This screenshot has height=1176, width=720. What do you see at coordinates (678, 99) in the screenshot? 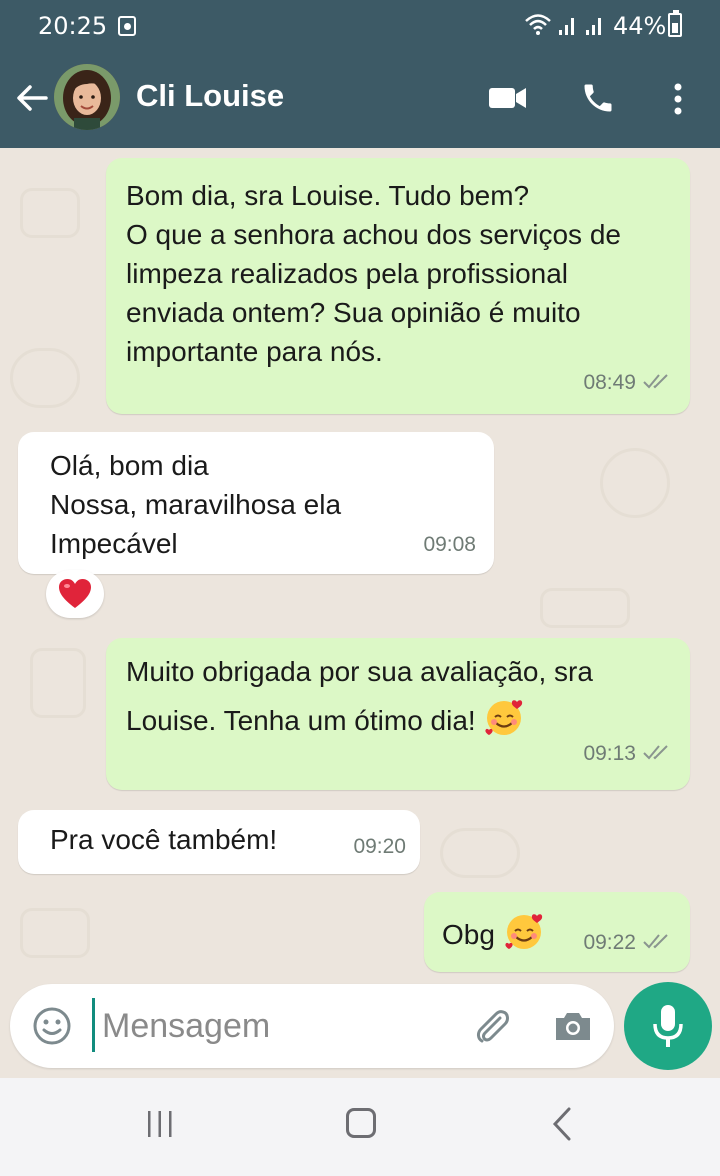
I see `more-options-icon` at bounding box center [678, 99].